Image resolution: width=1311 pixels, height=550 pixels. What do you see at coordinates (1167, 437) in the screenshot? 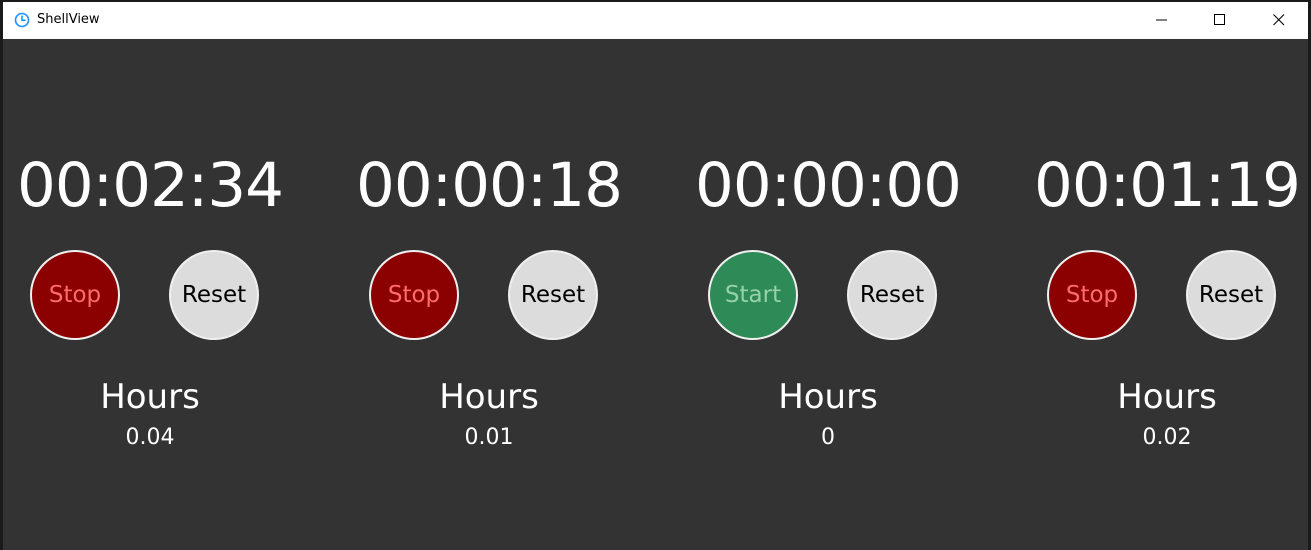
I see `hours-value: 0.02` at bounding box center [1167, 437].